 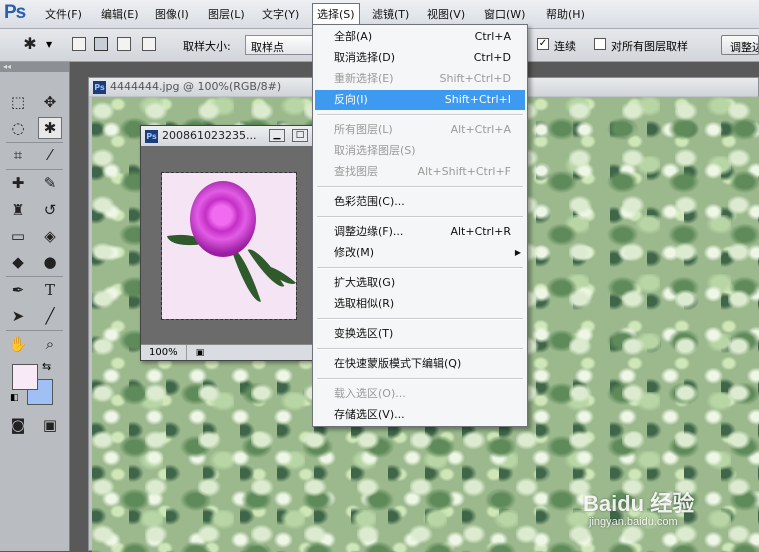 What do you see at coordinates (50, 128) in the screenshot?
I see `magic-wand-tool-icon: ✱` at bounding box center [50, 128].